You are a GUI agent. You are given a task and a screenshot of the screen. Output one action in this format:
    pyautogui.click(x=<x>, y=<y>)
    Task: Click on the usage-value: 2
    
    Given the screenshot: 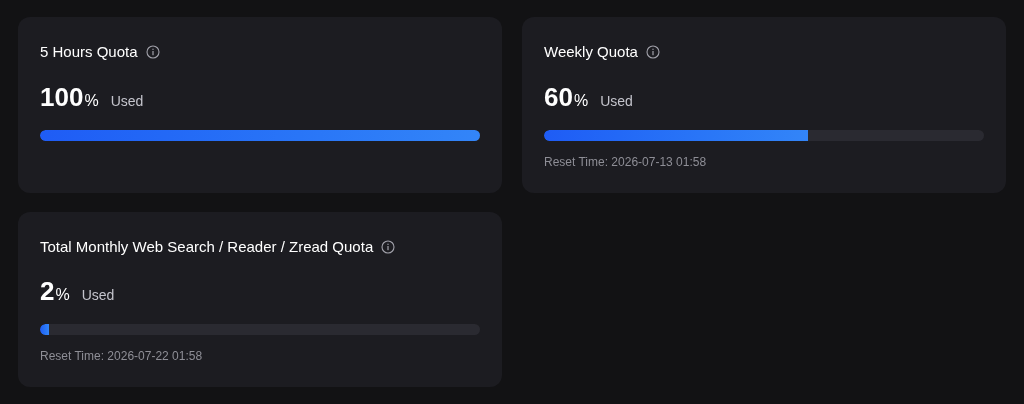 What is the action you would take?
    pyautogui.click(x=47, y=291)
    